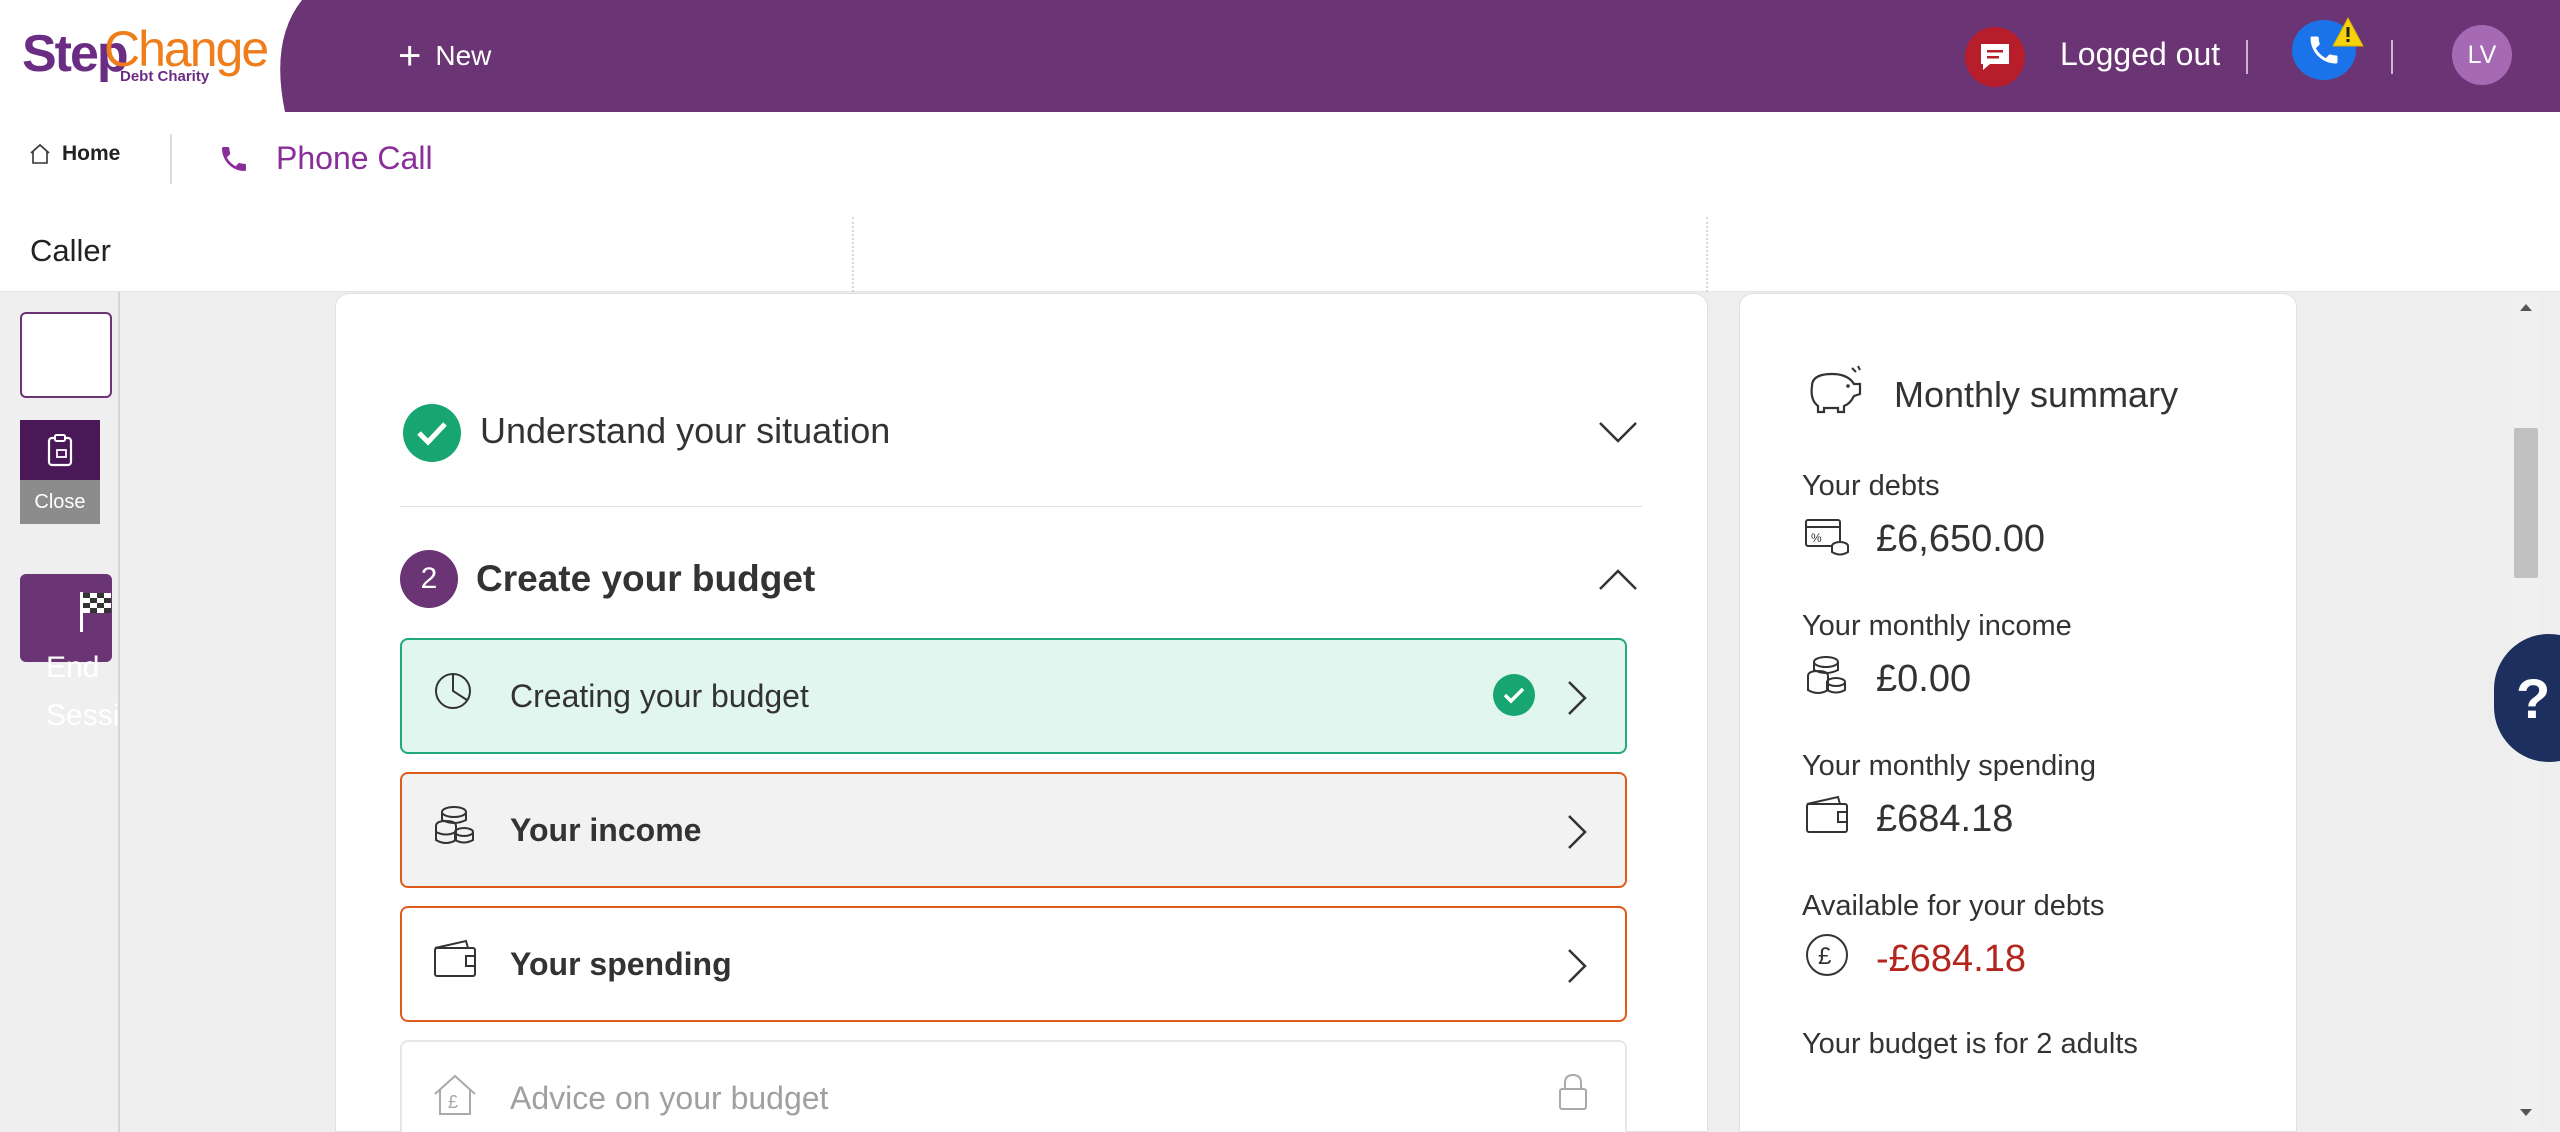 The width and height of the screenshot is (2560, 1132). What do you see at coordinates (2526, 307) in the screenshot?
I see `scroll-up-icon` at bounding box center [2526, 307].